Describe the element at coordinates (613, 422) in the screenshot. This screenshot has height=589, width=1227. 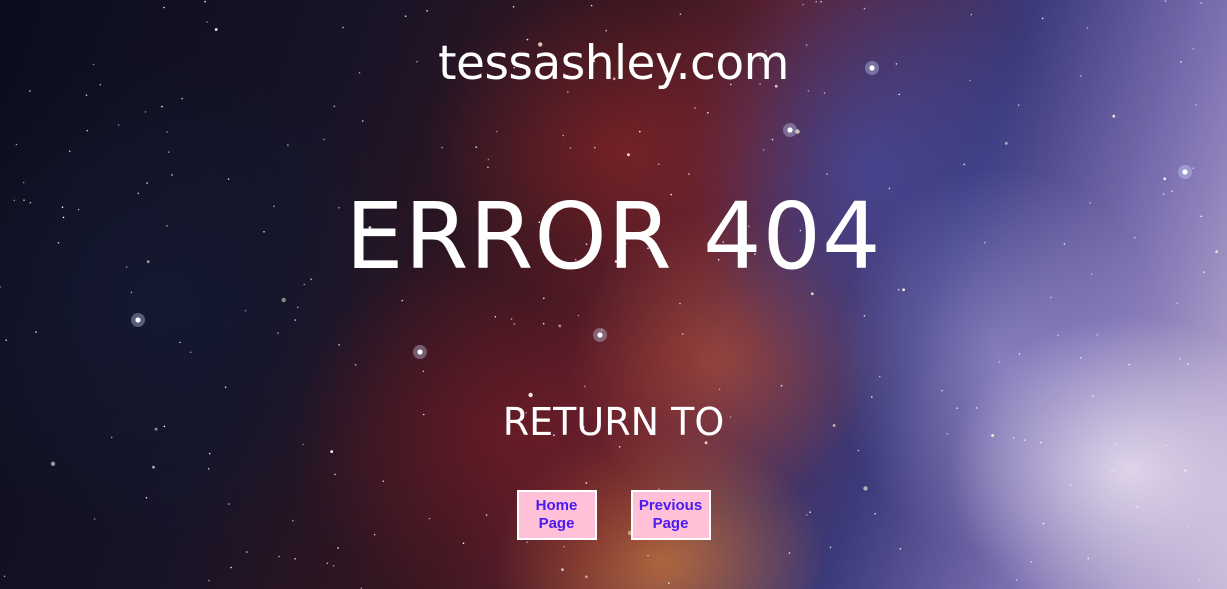
I see `return-to-label: RETURN TO` at that location.